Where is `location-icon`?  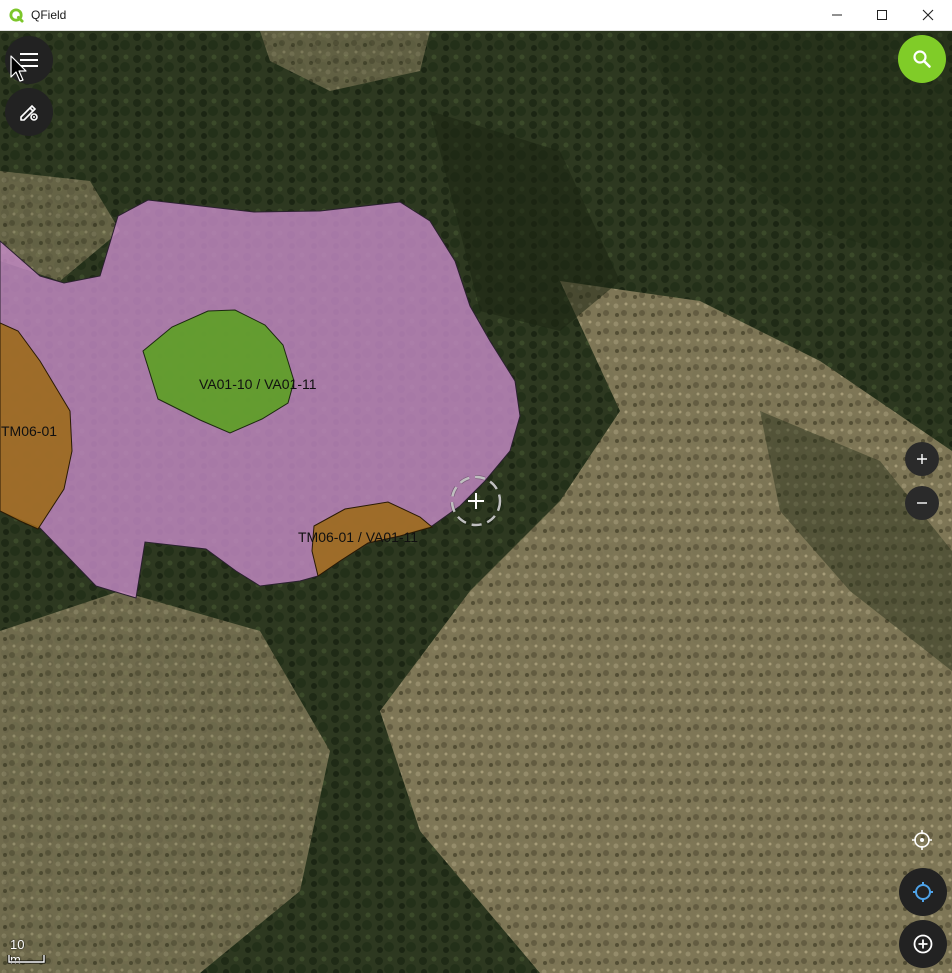
location-icon is located at coordinates (923, 892).